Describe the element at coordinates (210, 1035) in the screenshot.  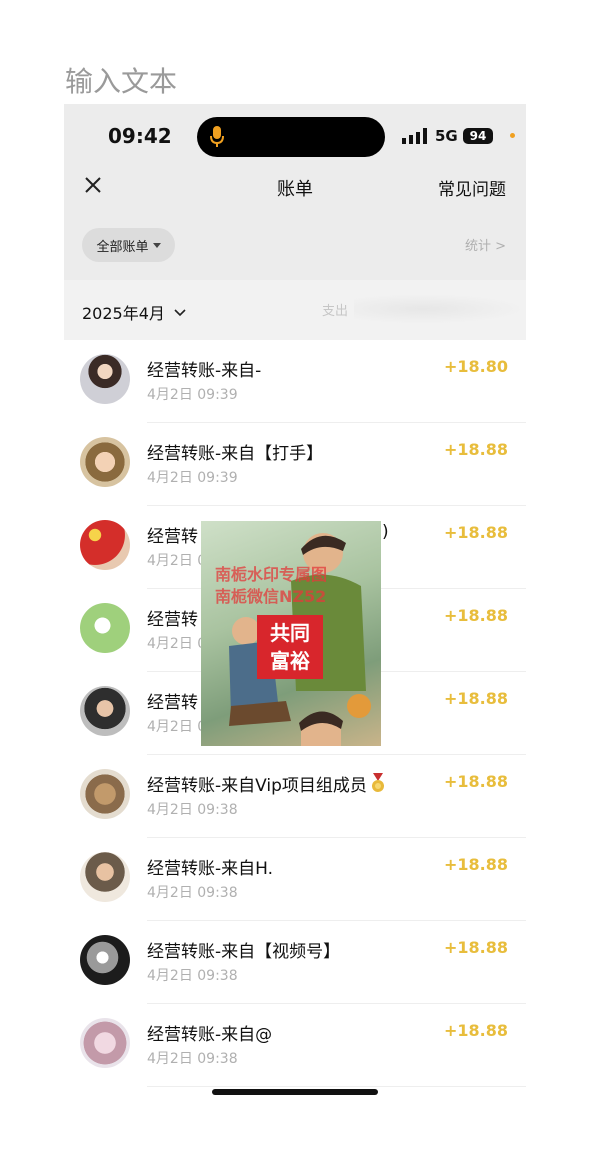
I see `transaction-title: 经营转账-来自@` at that location.